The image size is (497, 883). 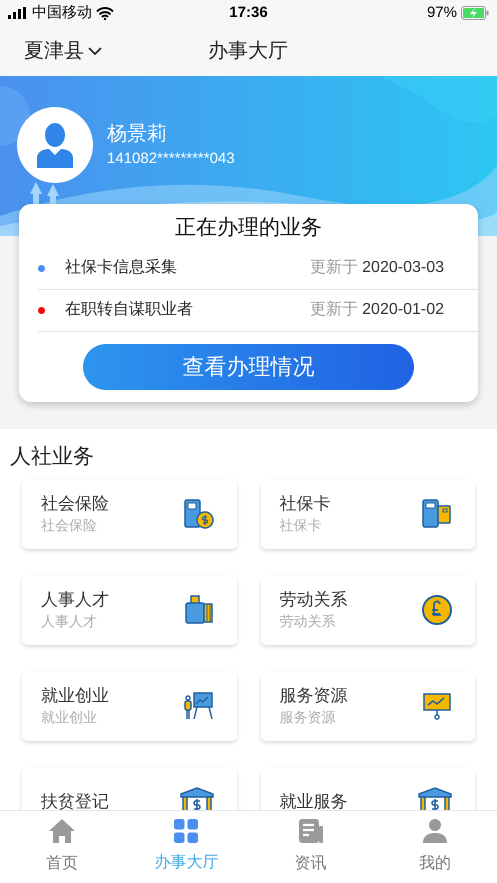 What do you see at coordinates (301, 525) in the screenshot?
I see `service-subtitle: 社保卡` at bounding box center [301, 525].